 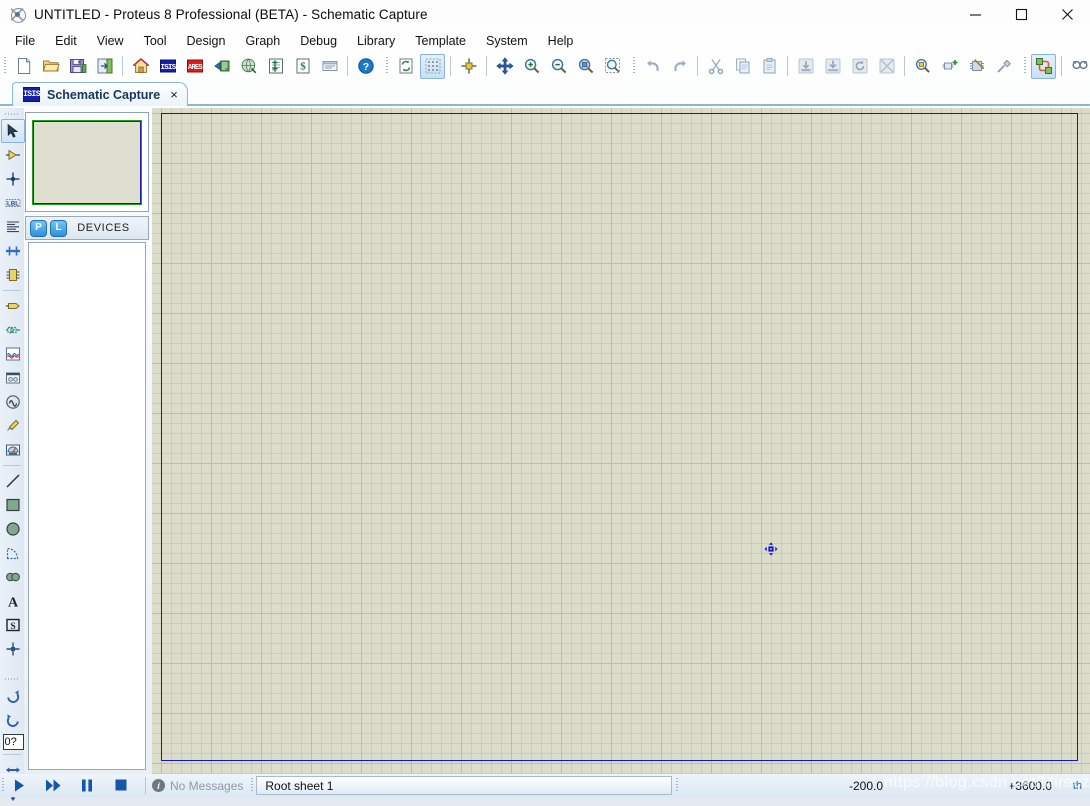 I want to click on redo-icon, so click(x=679, y=66).